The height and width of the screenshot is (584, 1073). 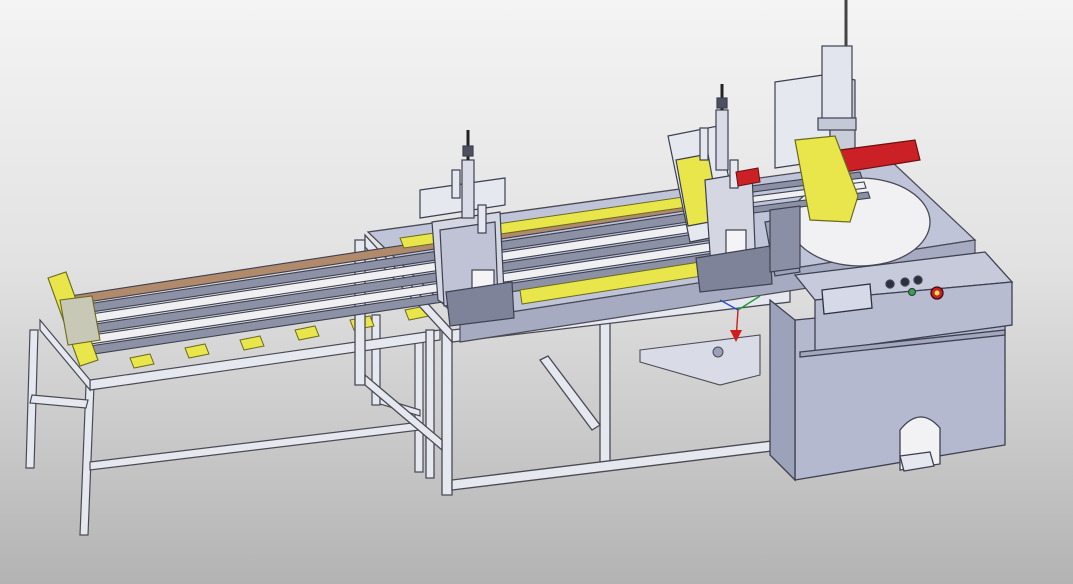 What do you see at coordinates (419, 406) in the screenshot?
I see `infeed-leg-back` at bounding box center [419, 406].